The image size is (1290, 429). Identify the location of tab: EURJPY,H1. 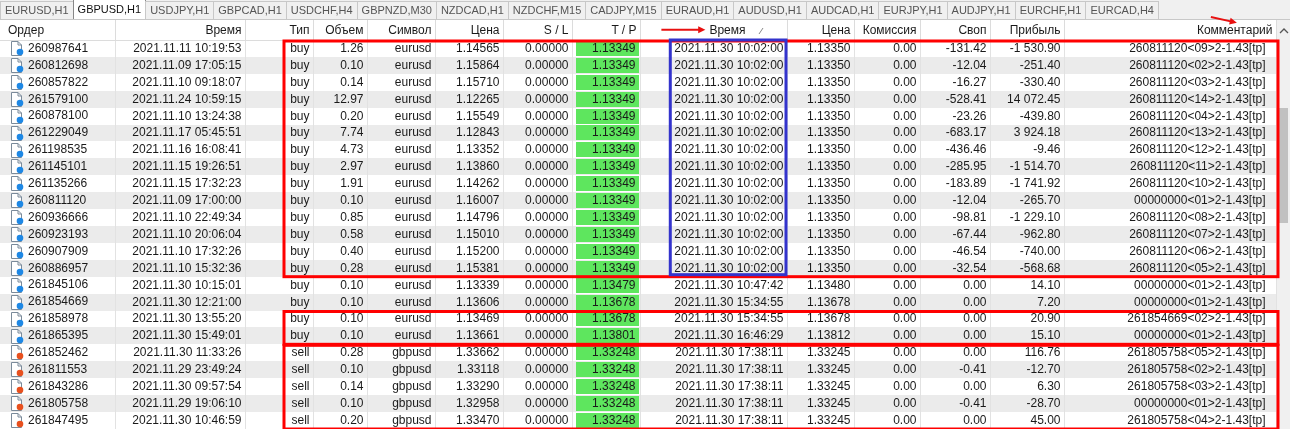
(913, 10).